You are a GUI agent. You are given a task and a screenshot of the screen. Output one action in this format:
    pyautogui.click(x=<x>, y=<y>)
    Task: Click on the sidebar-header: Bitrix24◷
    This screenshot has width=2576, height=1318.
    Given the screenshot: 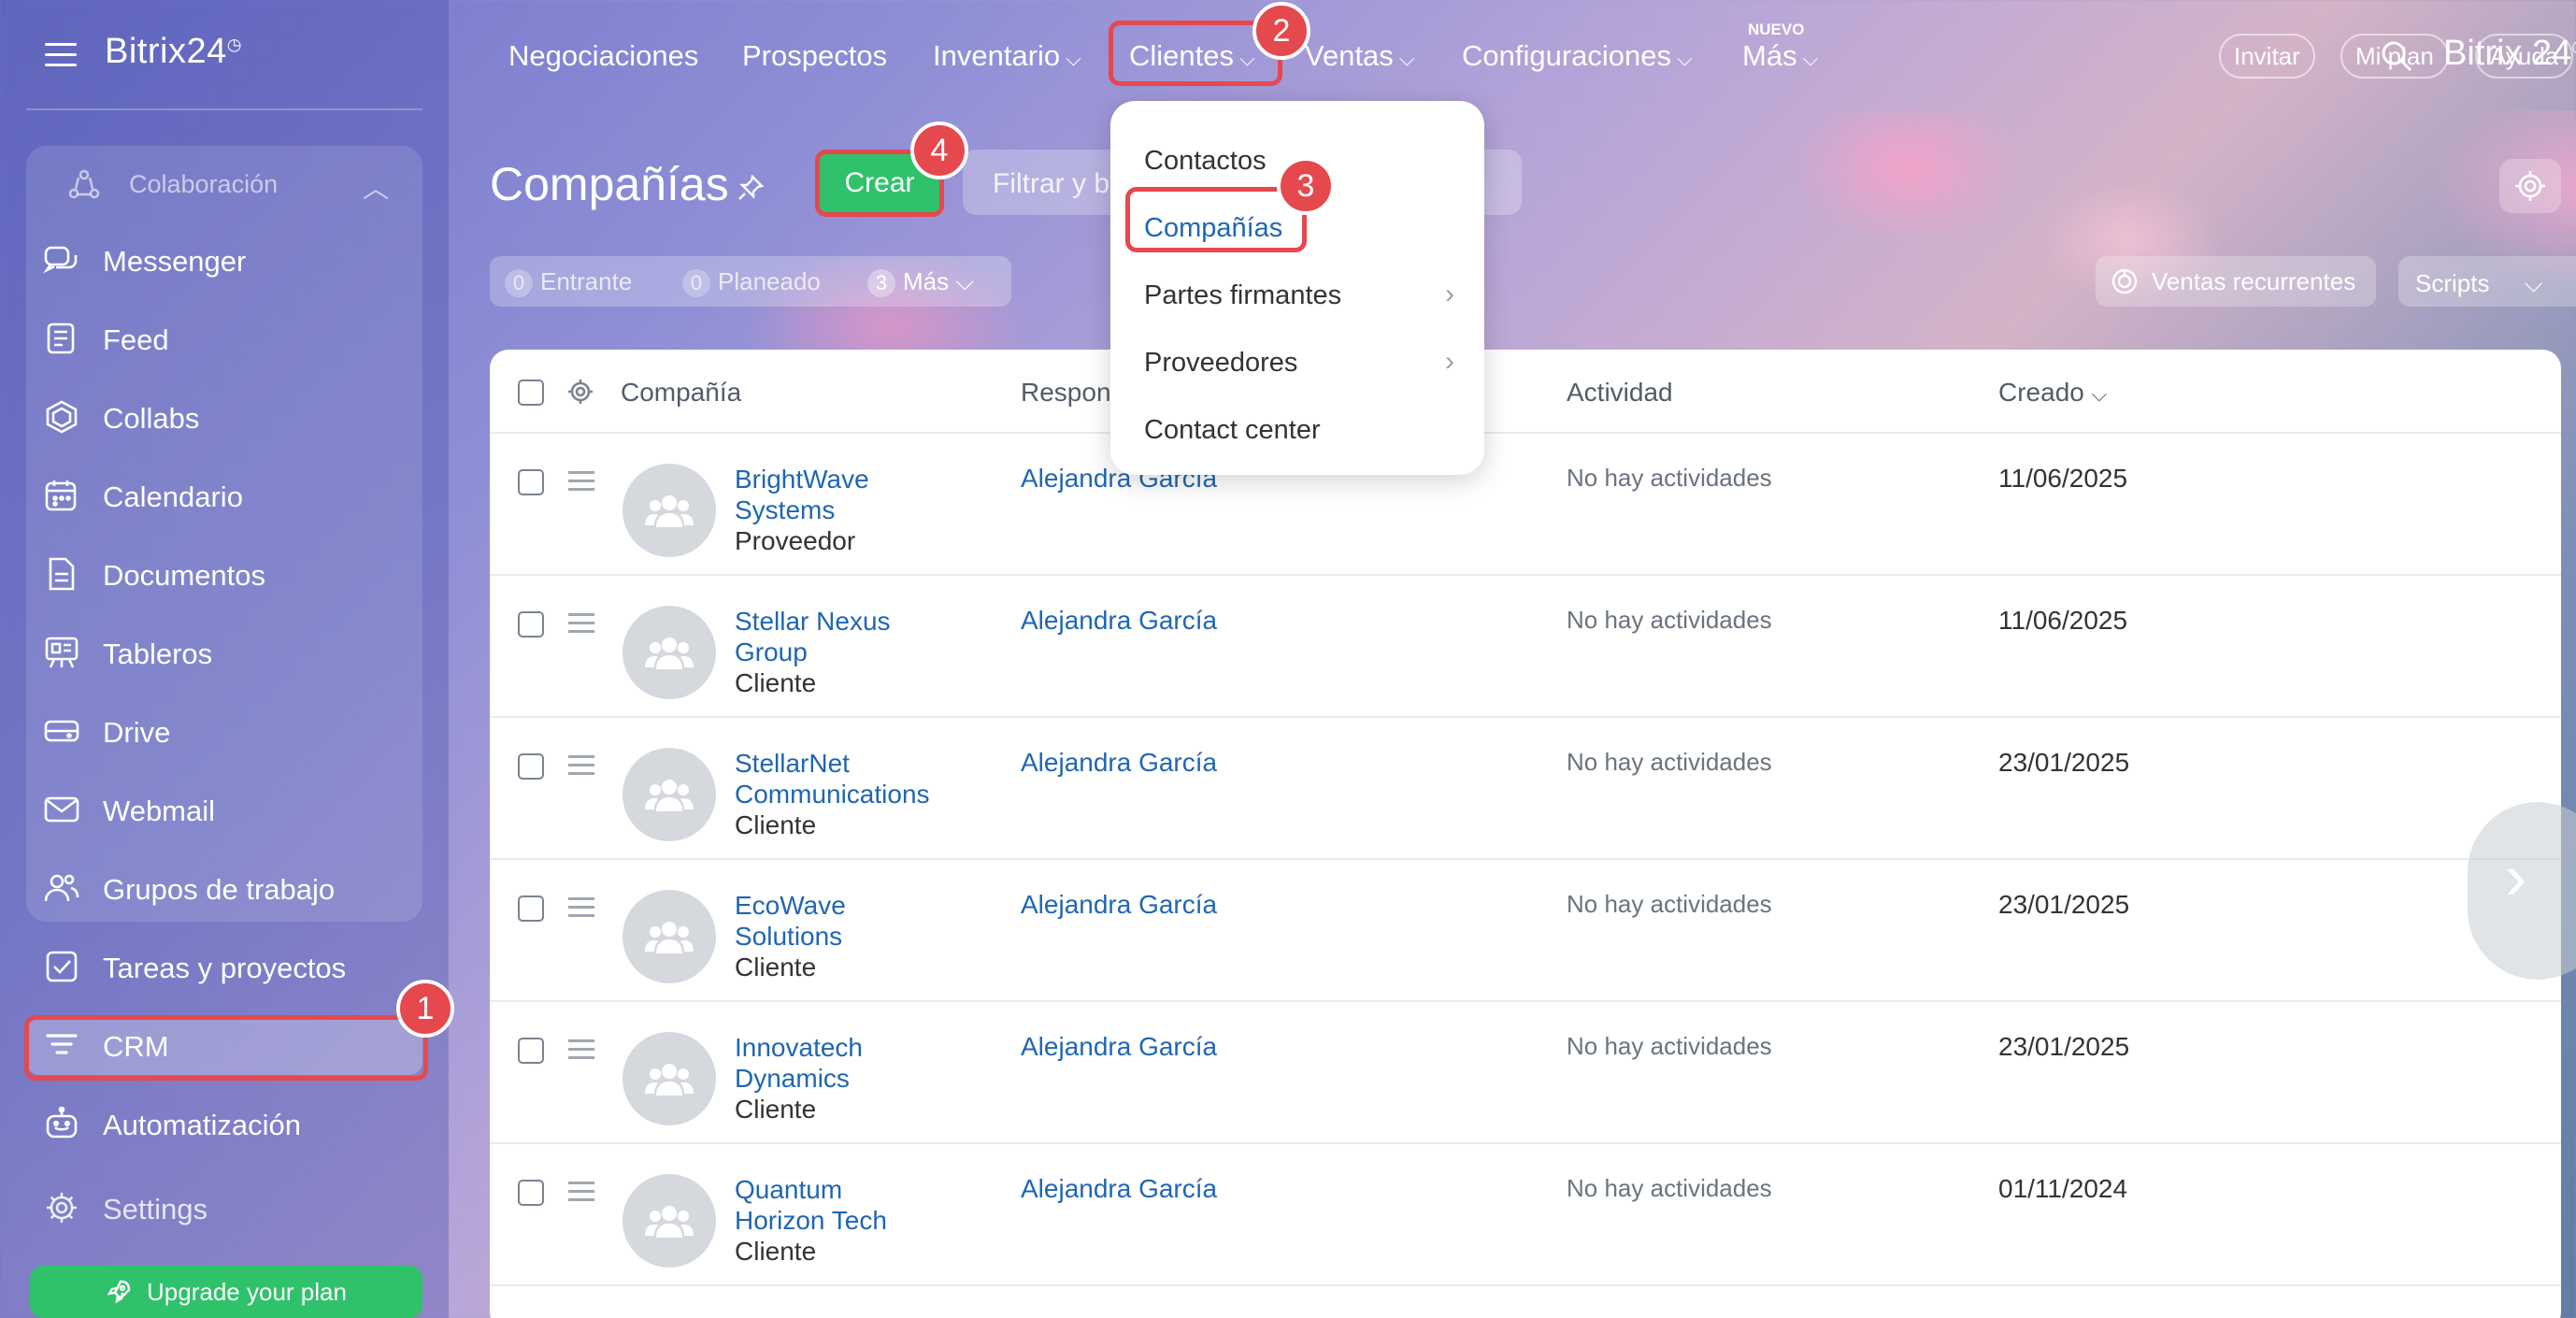 What is the action you would take?
    pyautogui.click(x=224, y=55)
    